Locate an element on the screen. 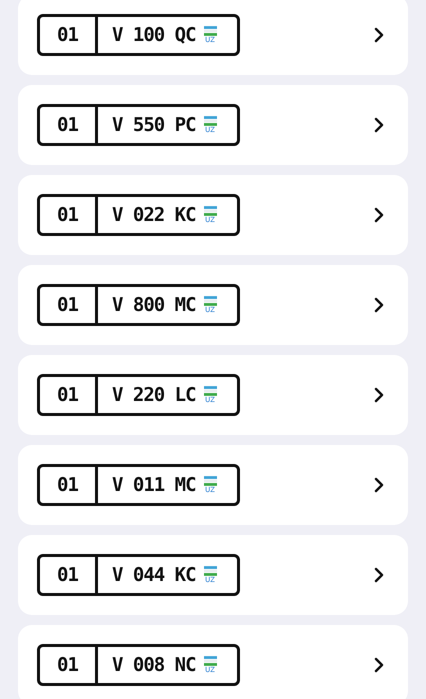  plate-number: V 800 MC is located at coordinates (153, 305).